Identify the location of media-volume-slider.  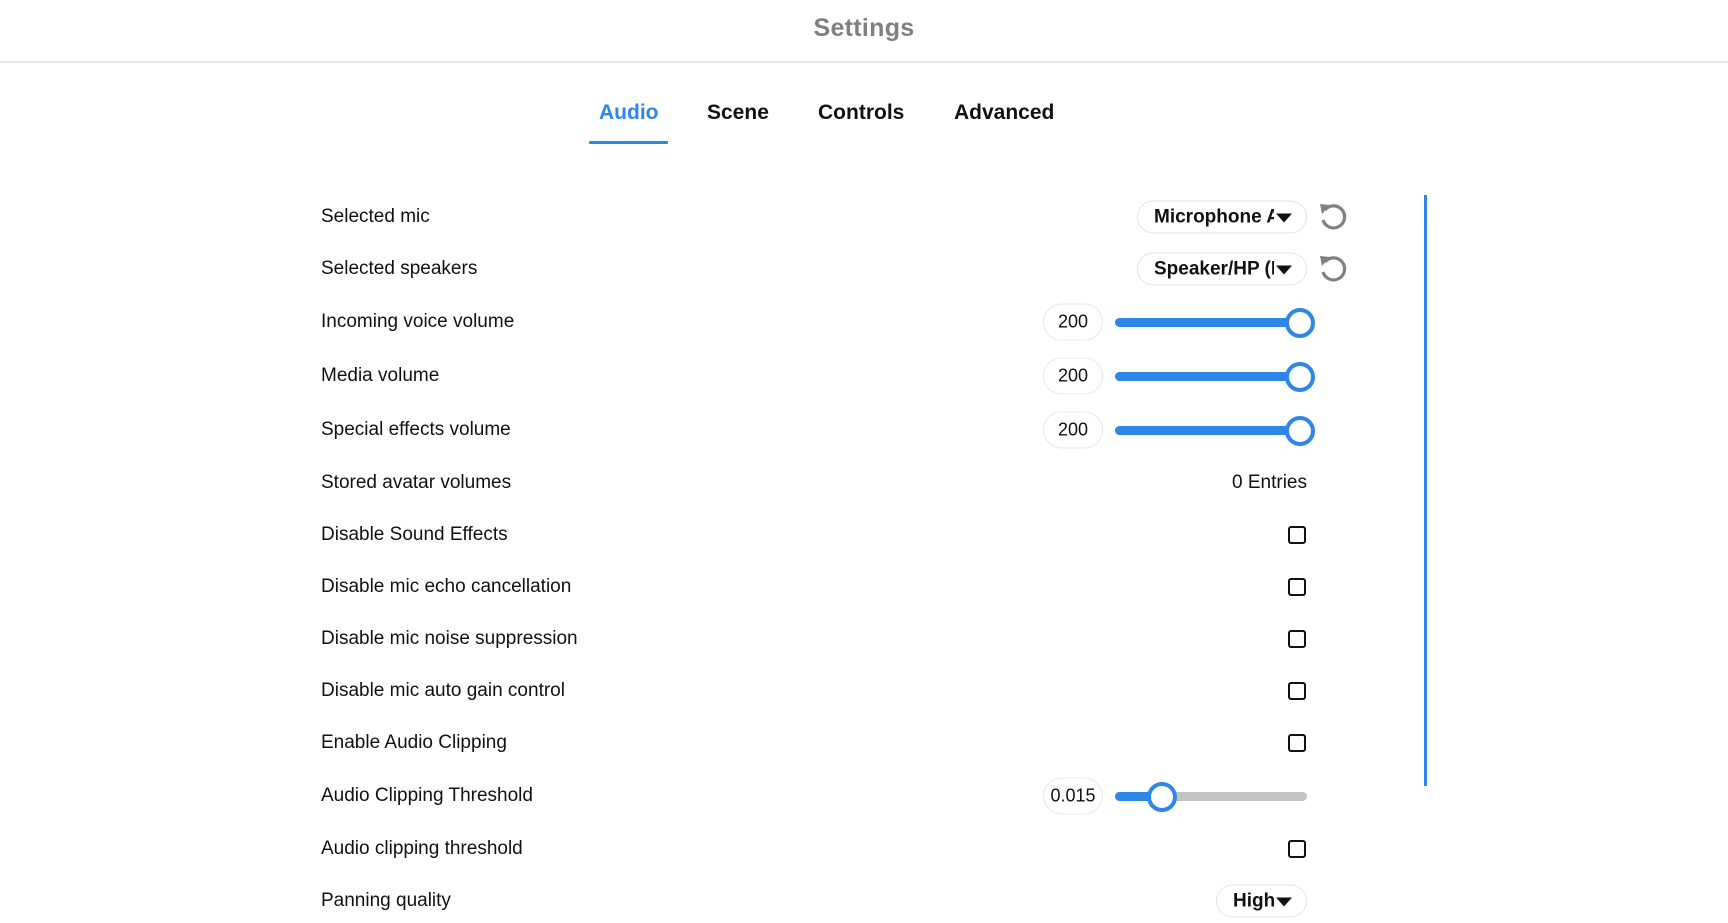
(1215, 376).